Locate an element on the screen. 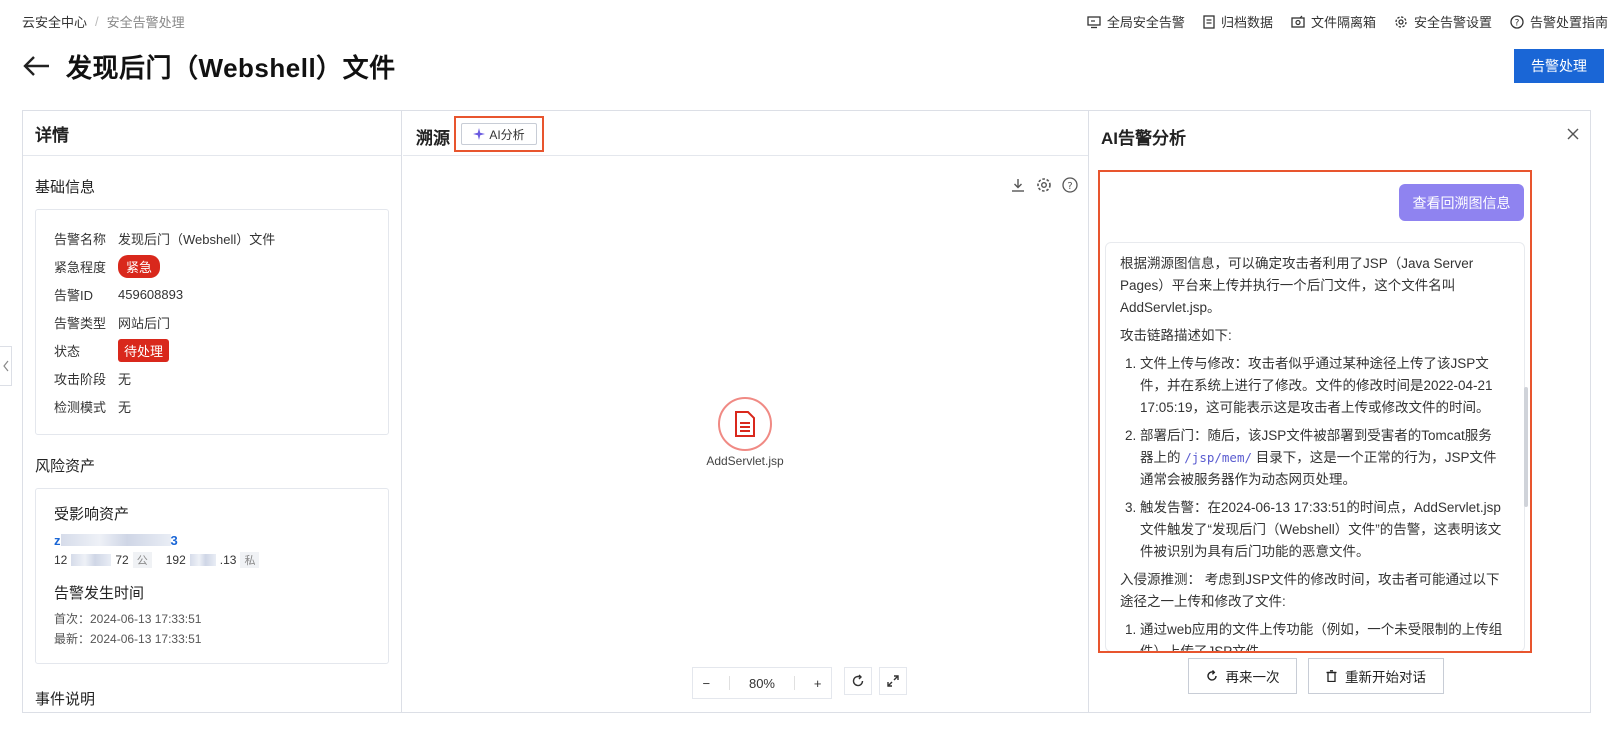 Image resolution: width=1622 pixels, height=747 pixels. row-detect-mode: 检测模式 无 is located at coordinates (212, 406).